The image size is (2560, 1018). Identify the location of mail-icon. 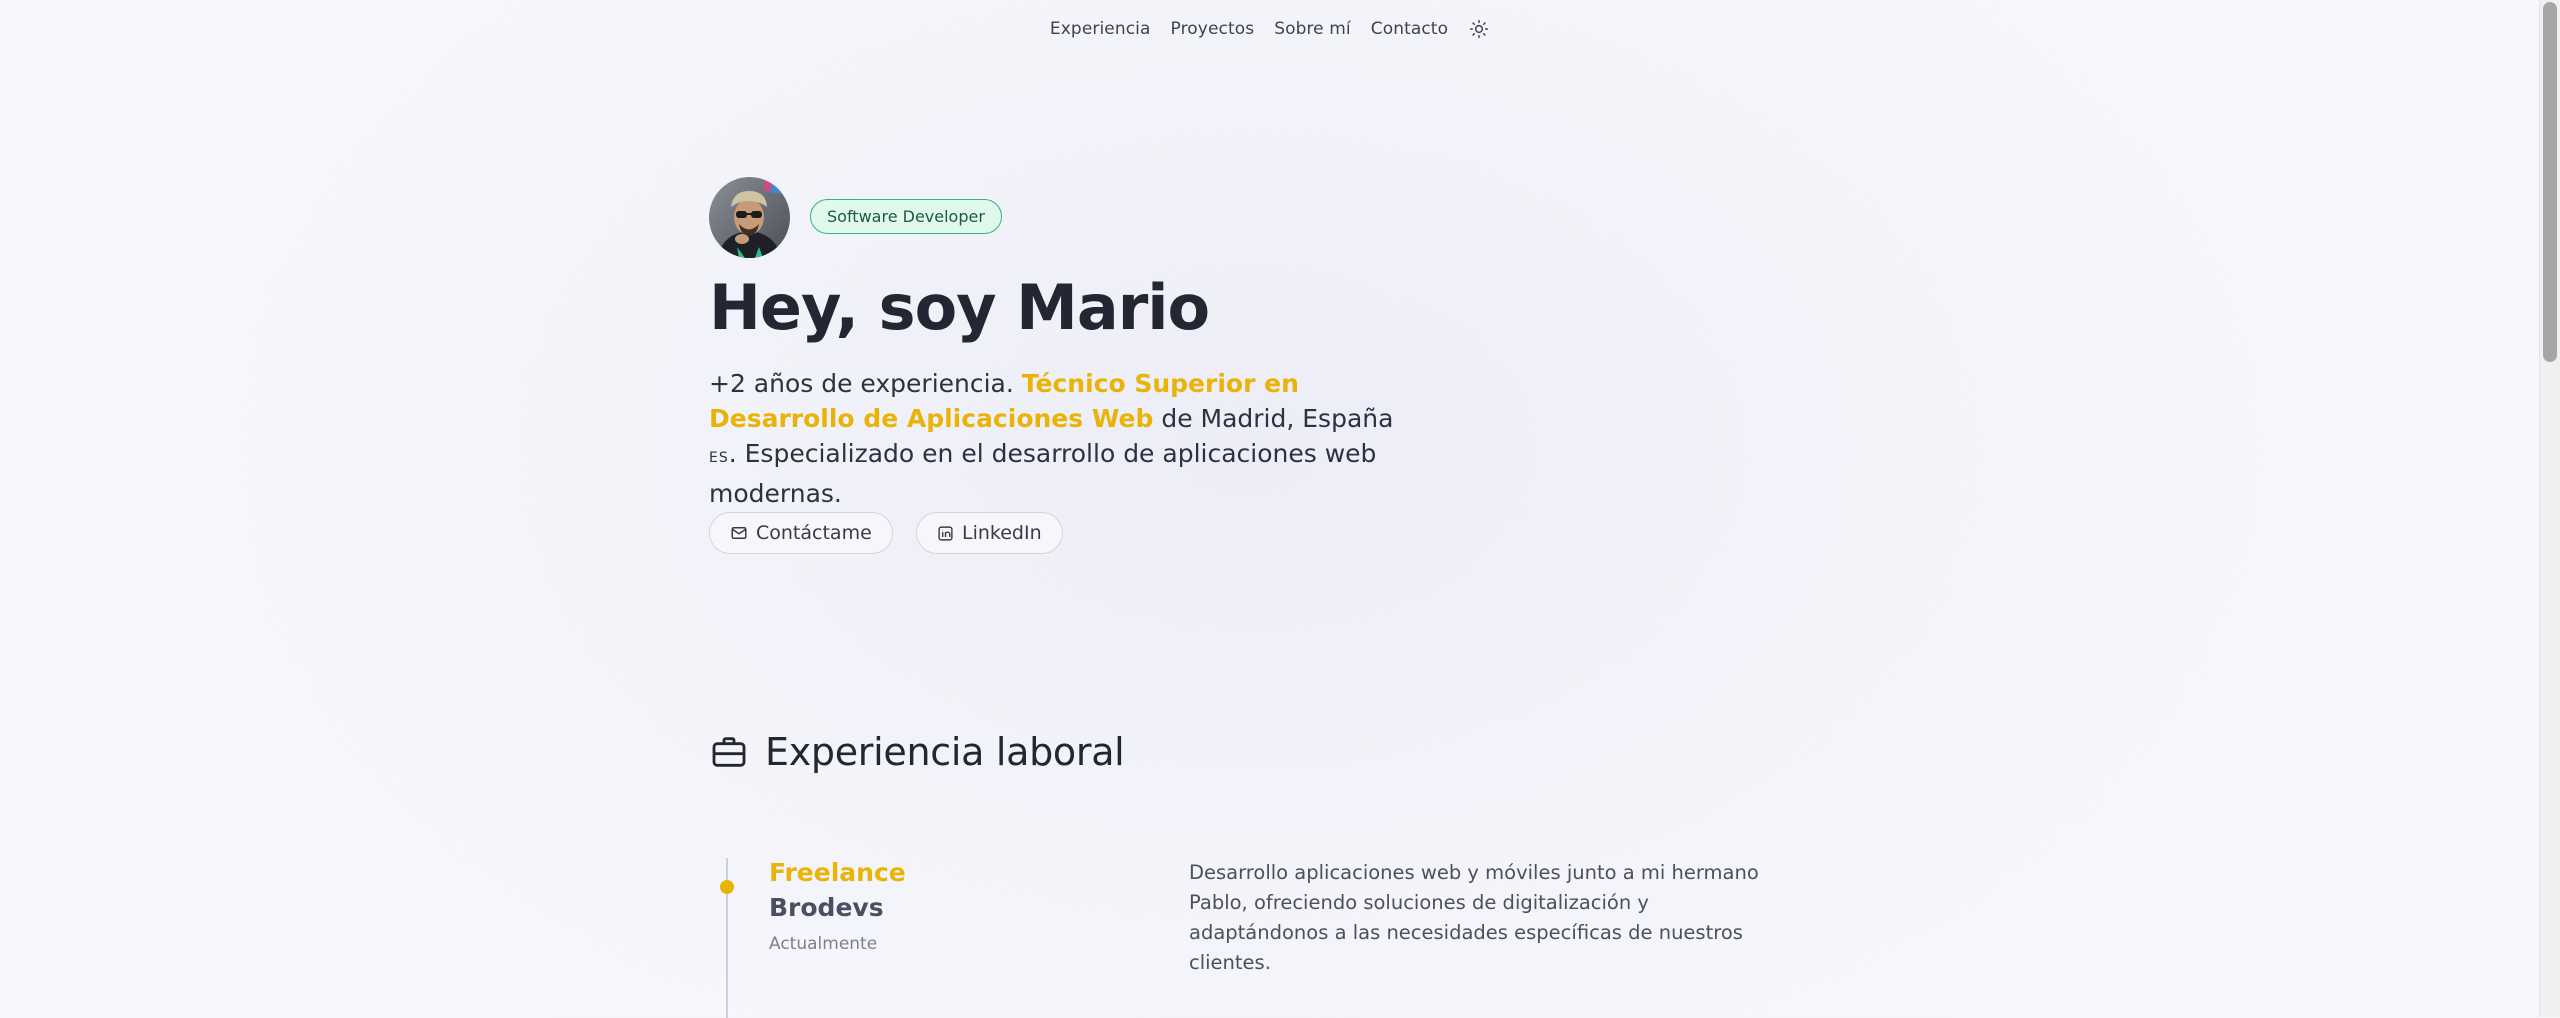
(739, 533).